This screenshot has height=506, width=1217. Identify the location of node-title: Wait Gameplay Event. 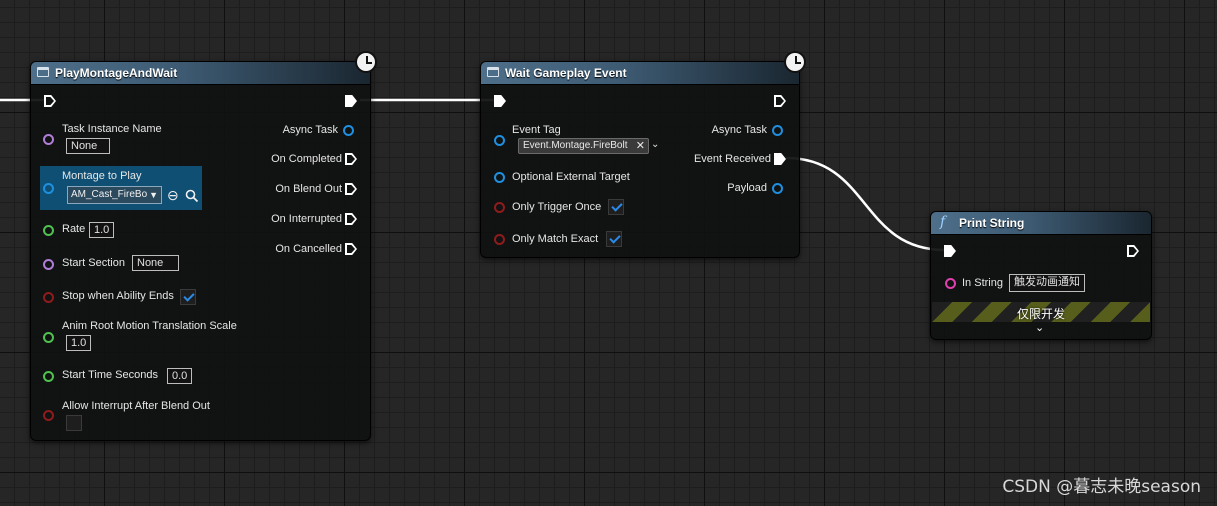
(566, 73).